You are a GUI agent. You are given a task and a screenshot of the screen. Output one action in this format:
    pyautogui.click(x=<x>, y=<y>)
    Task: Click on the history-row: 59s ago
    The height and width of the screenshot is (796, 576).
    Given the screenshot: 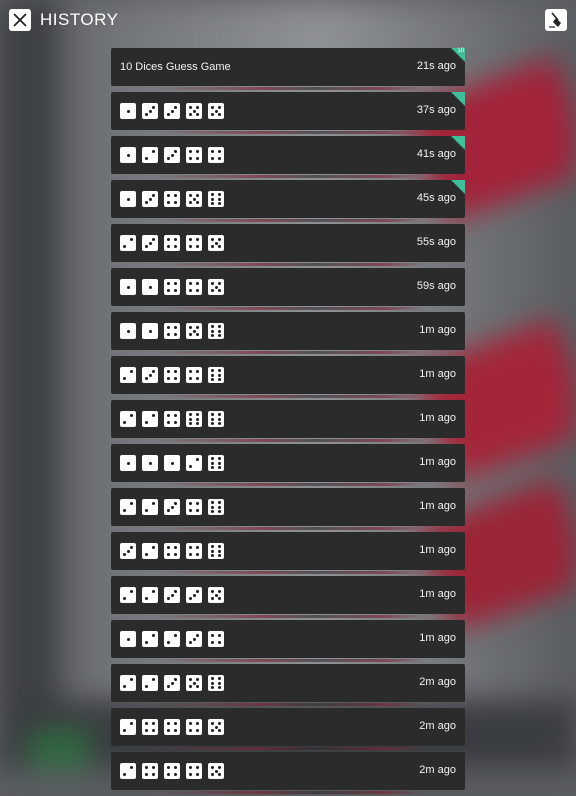 What is the action you would take?
    pyautogui.click(x=288, y=289)
    